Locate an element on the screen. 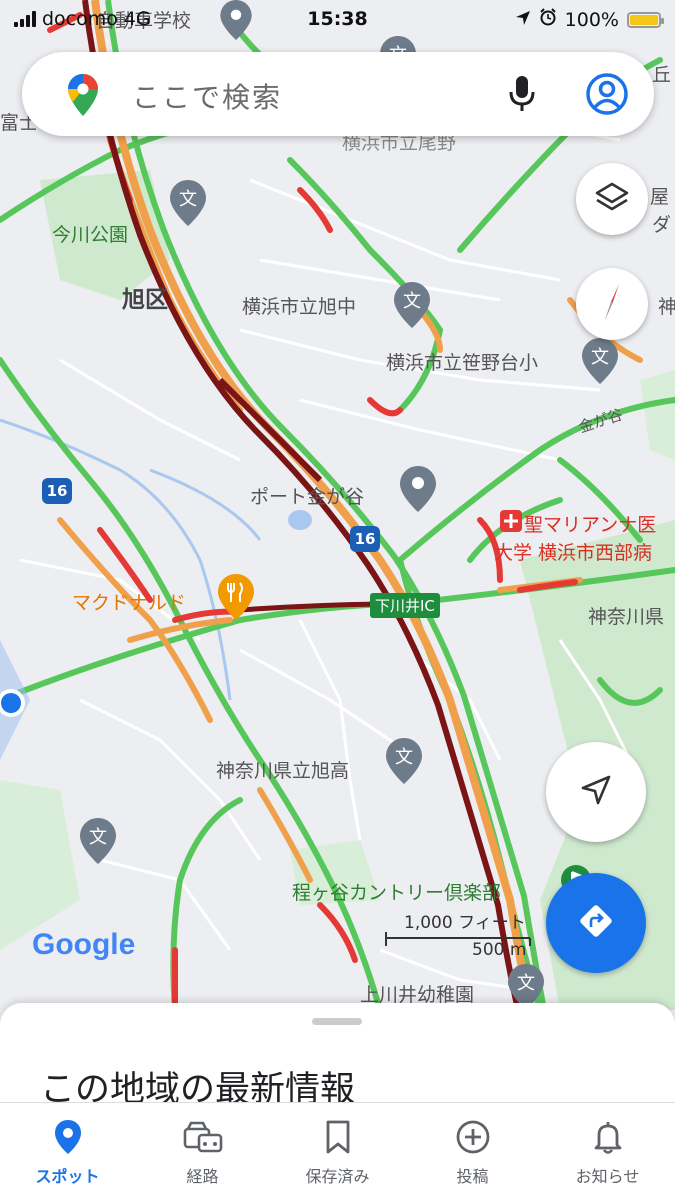  bookmark-icon is located at coordinates (338, 1139).